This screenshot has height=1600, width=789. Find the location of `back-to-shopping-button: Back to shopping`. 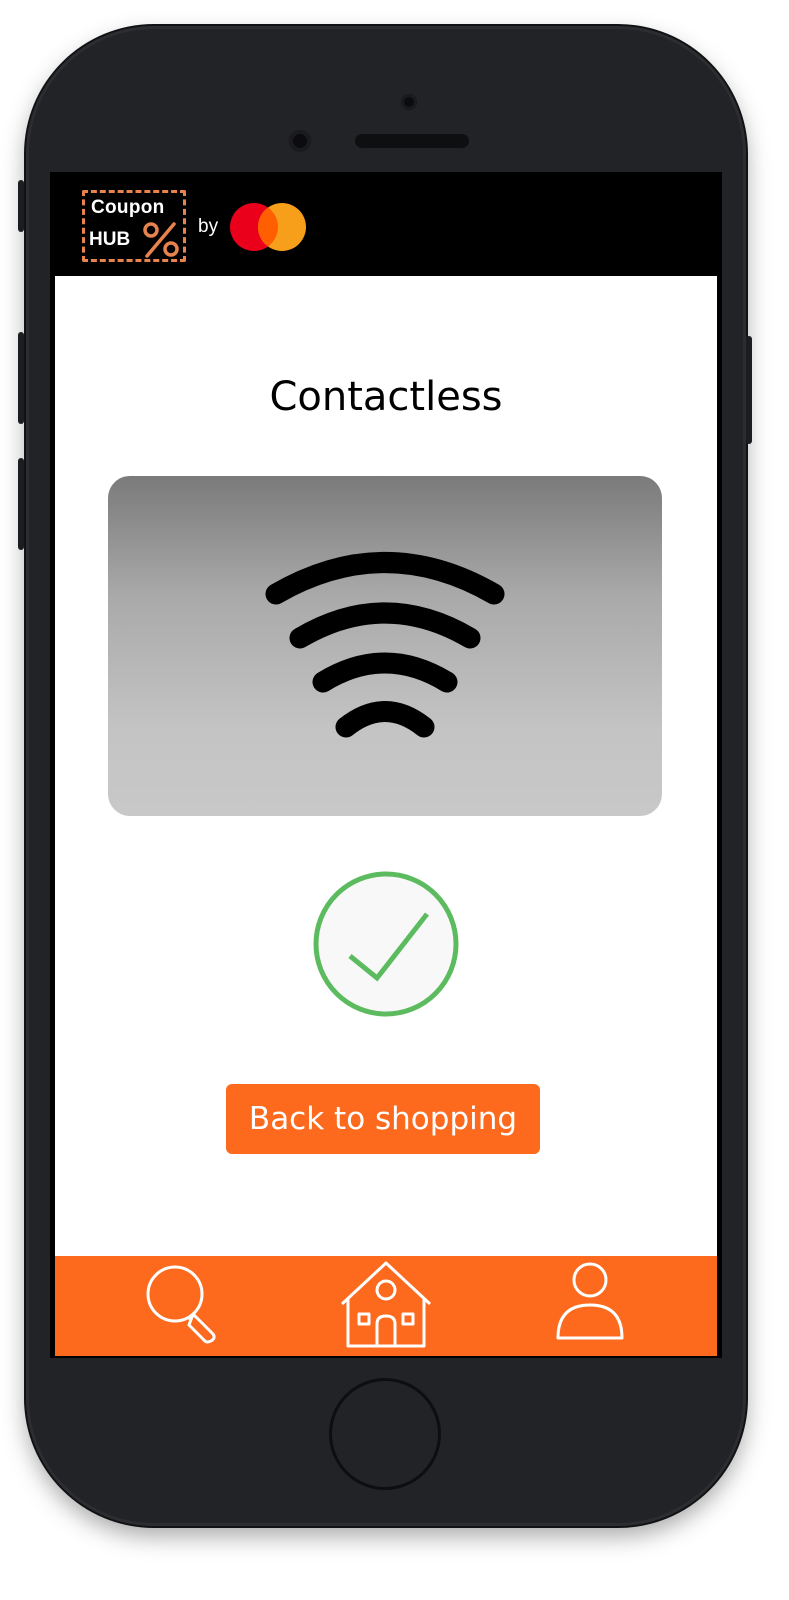

back-to-shopping-button: Back to shopping is located at coordinates (383, 1119).